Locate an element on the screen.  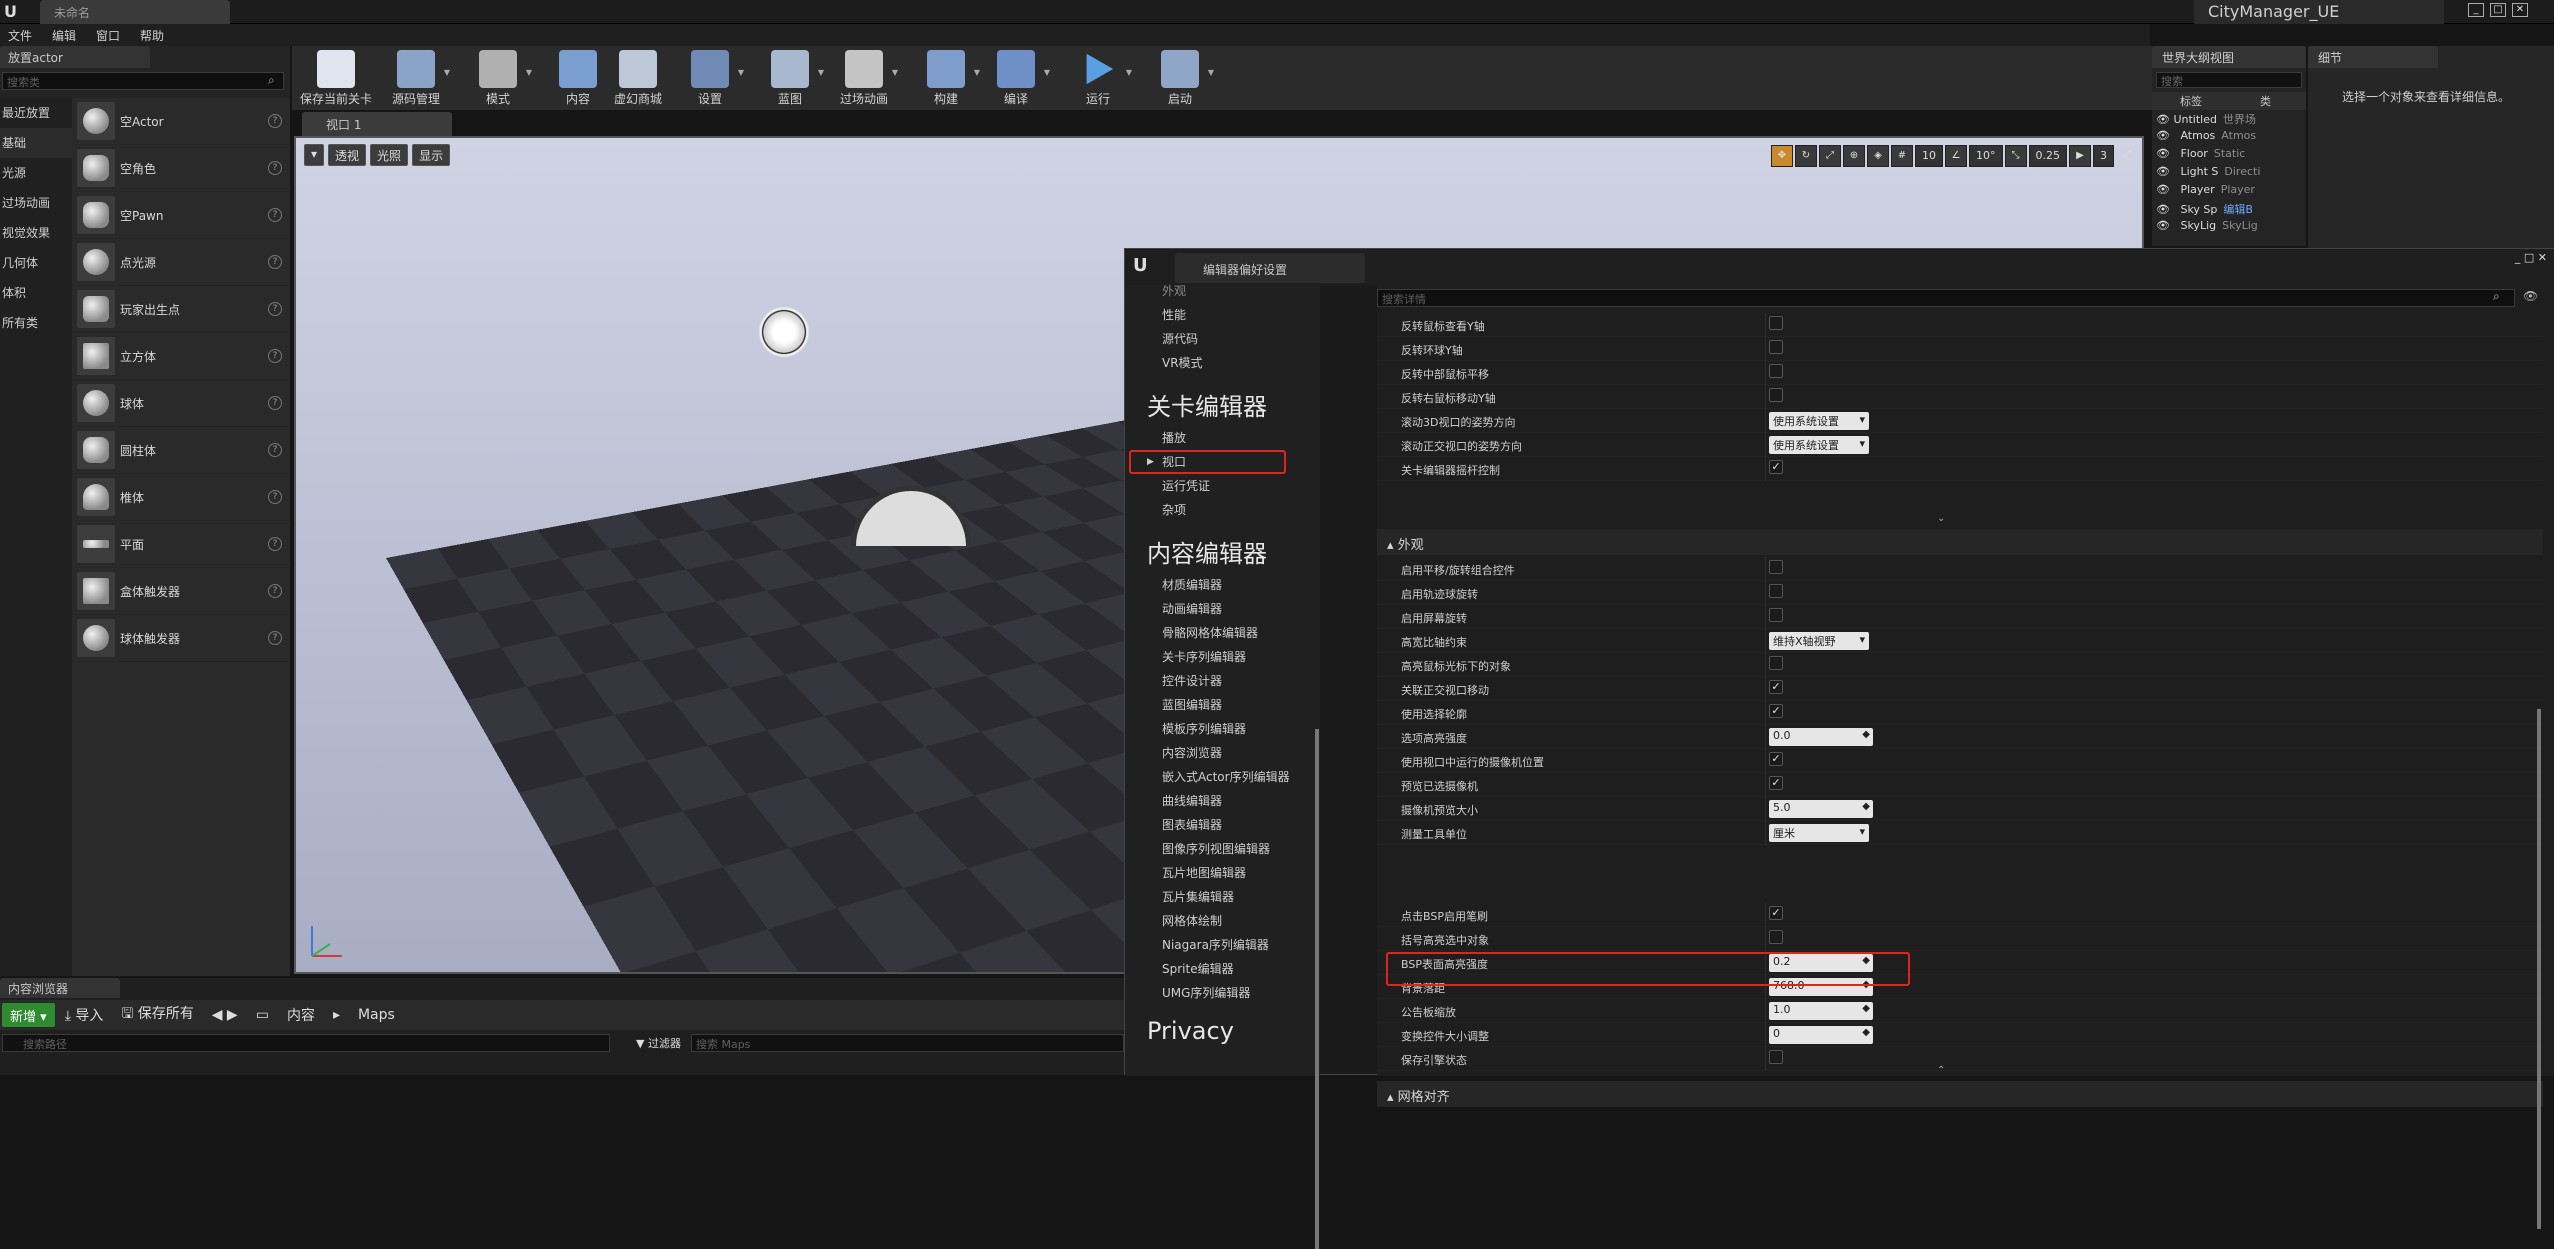
folder-icon: ▭ is located at coordinates (262, 1015).